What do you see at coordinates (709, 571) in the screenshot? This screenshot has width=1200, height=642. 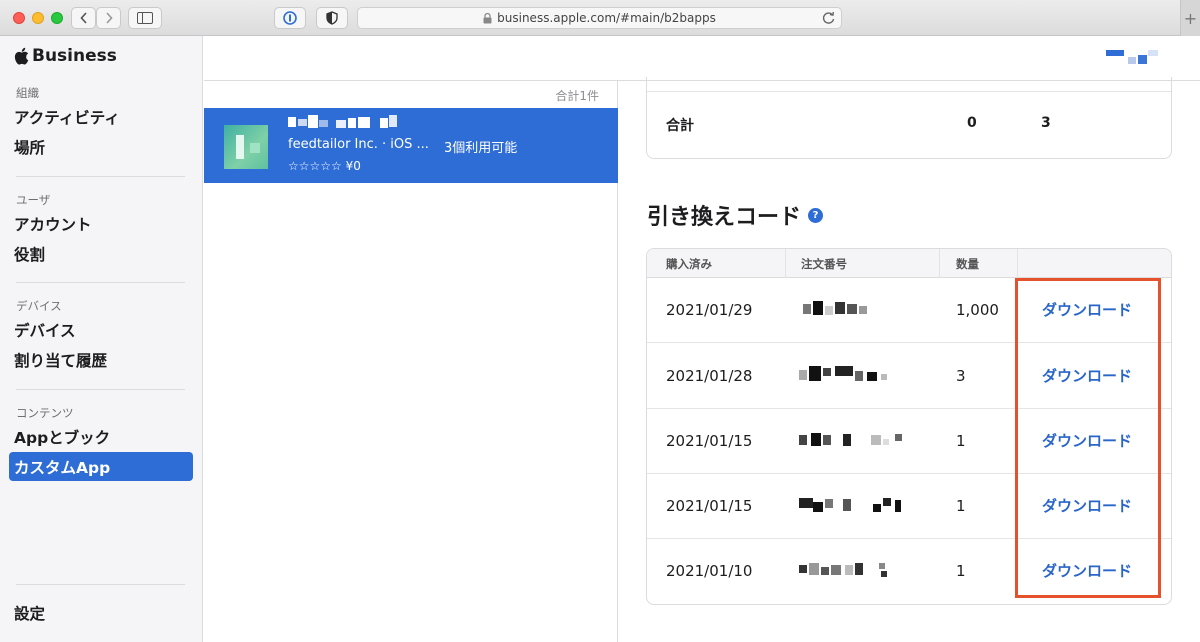 I see `purchase-date: 2021/01/10` at bounding box center [709, 571].